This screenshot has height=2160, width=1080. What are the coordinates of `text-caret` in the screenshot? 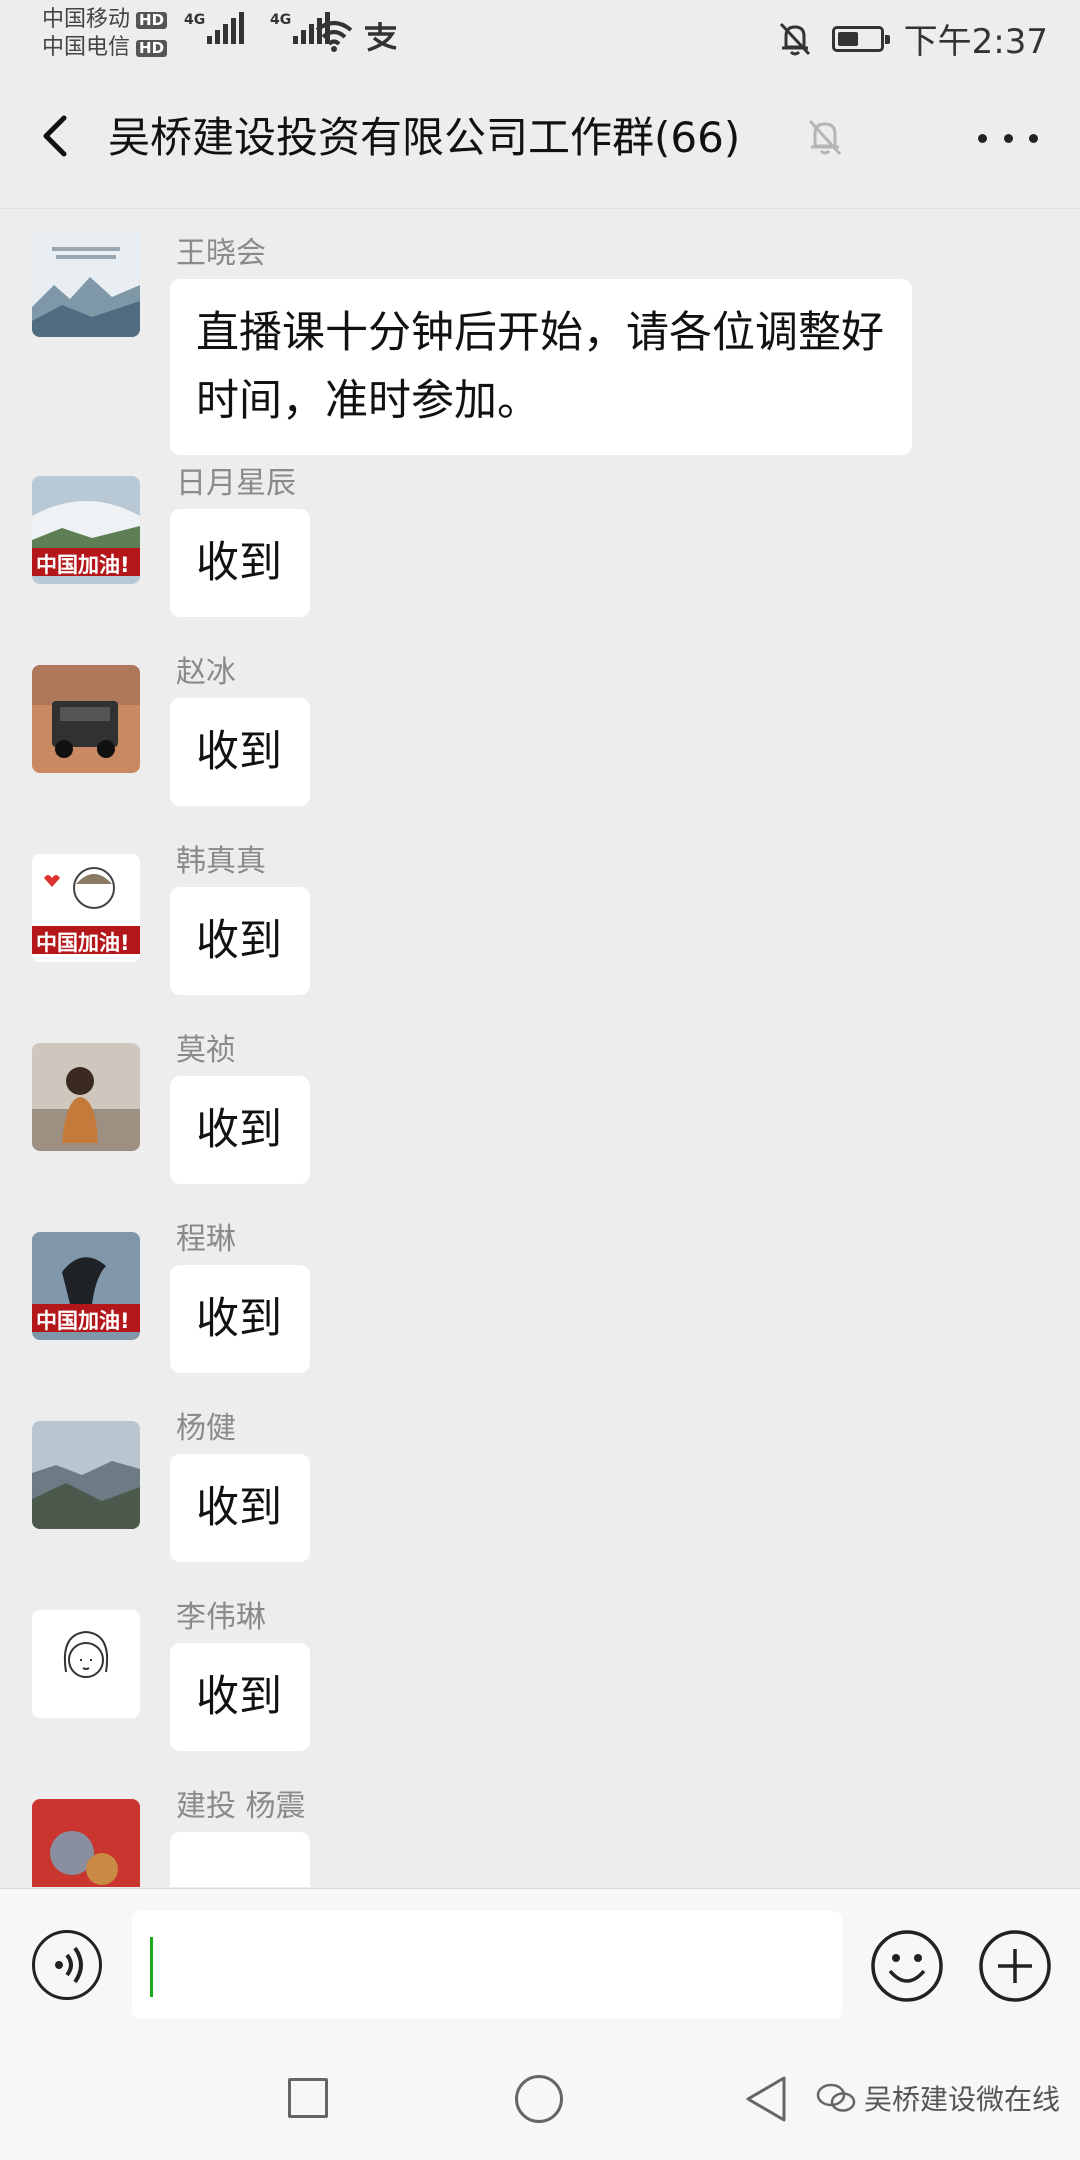 It's located at (151, 1967).